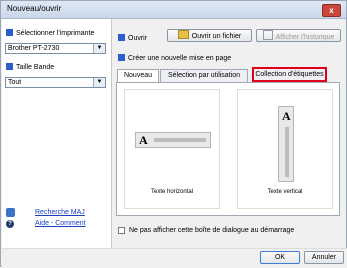  Describe the element at coordinates (60, 223) in the screenshot. I see `help-link: Aide - Comment` at that location.